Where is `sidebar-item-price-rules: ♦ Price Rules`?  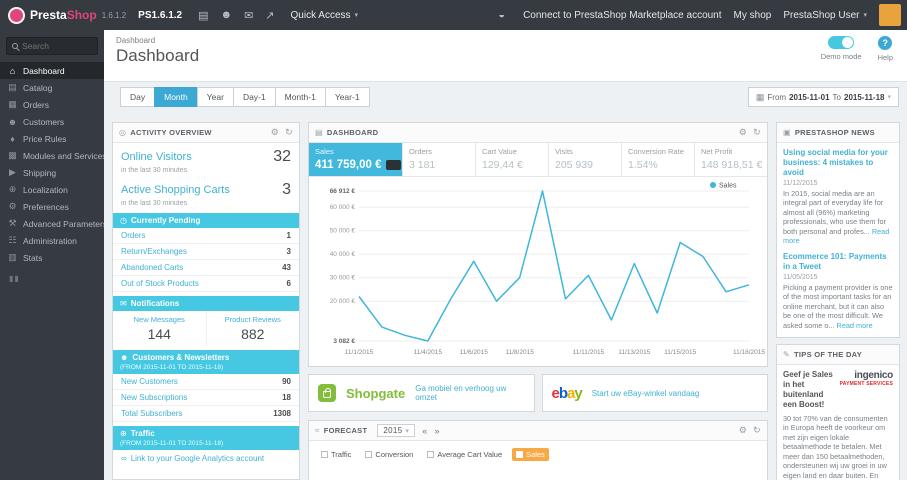
sidebar-item-price-rules: ♦ Price Rules is located at coordinates (52, 138).